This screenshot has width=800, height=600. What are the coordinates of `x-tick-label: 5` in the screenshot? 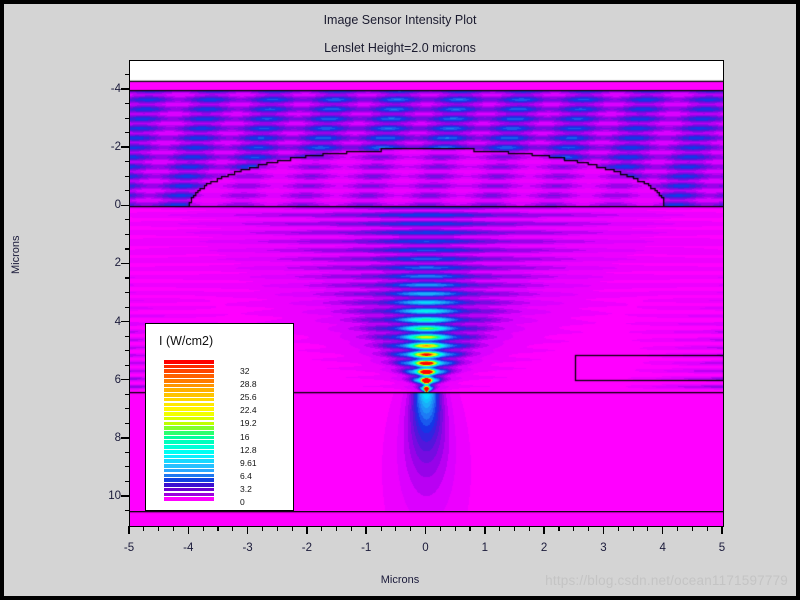 It's located at (722, 548).